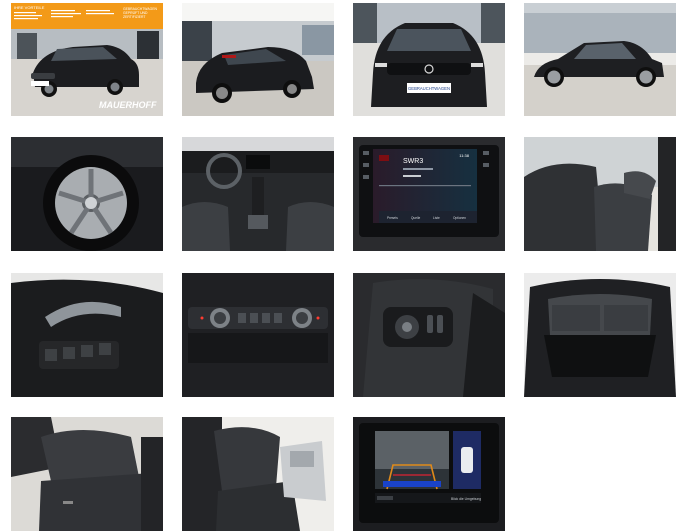 The width and height of the screenshot is (679, 531). Describe the element at coordinates (466, 499) in the screenshot. I see `camera-caption: Blick die Umgebung` at that location.